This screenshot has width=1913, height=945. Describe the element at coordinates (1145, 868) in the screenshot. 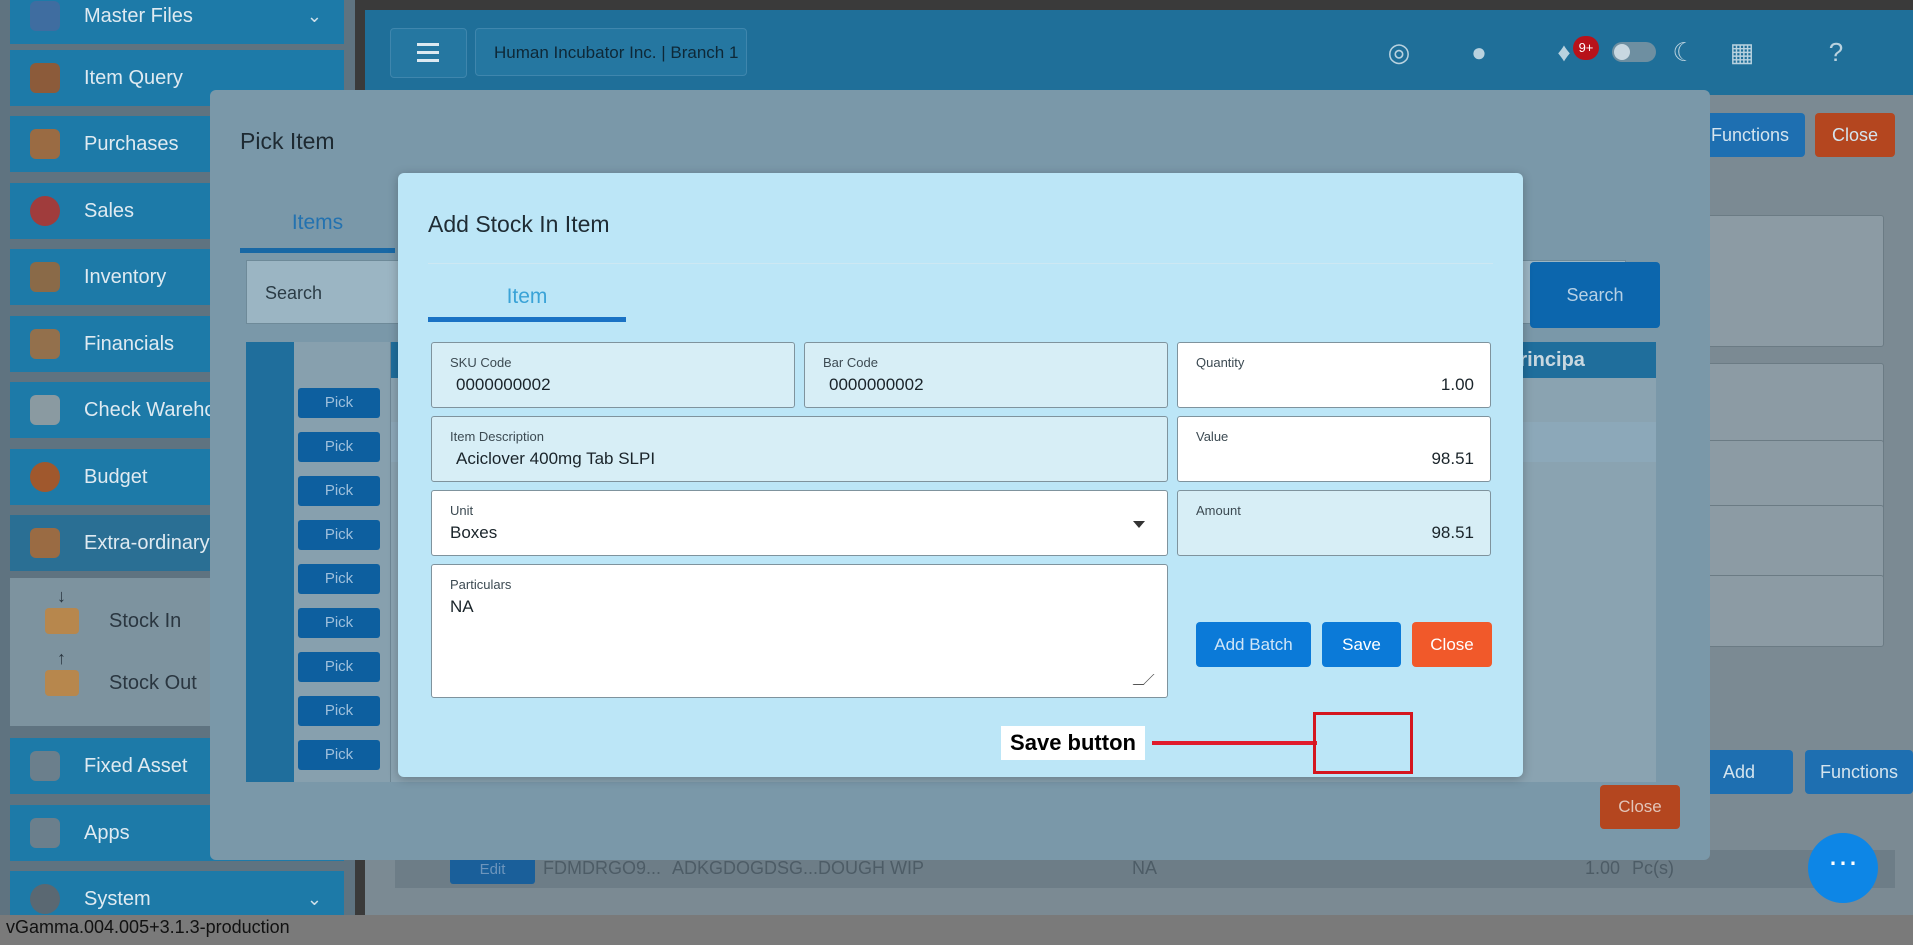

I see `cell-na: NA` at that location.